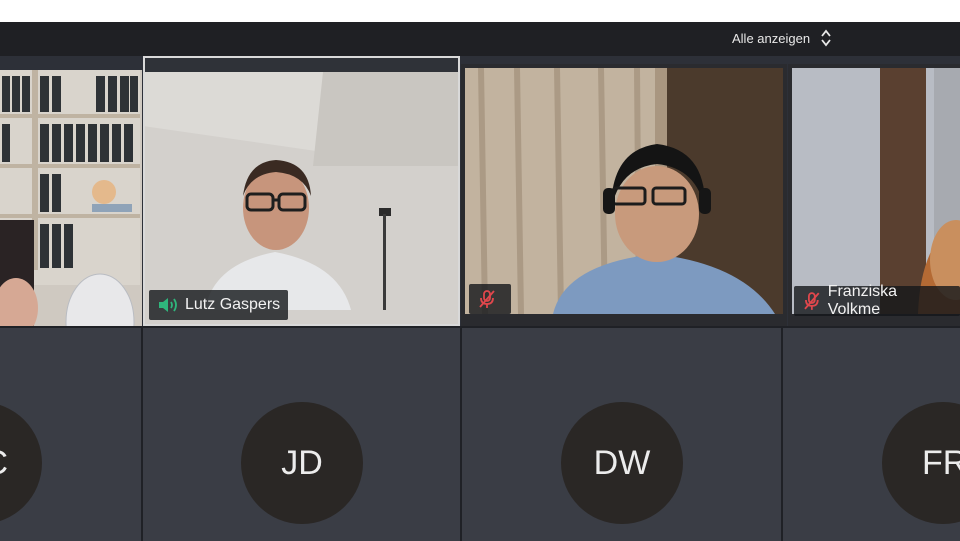 This screenshot has height=541, width=960. What do you see at coordinates (941, 462) in the screenshot?
I see `avatar-initials: FR` at bounding box center [941, 462].